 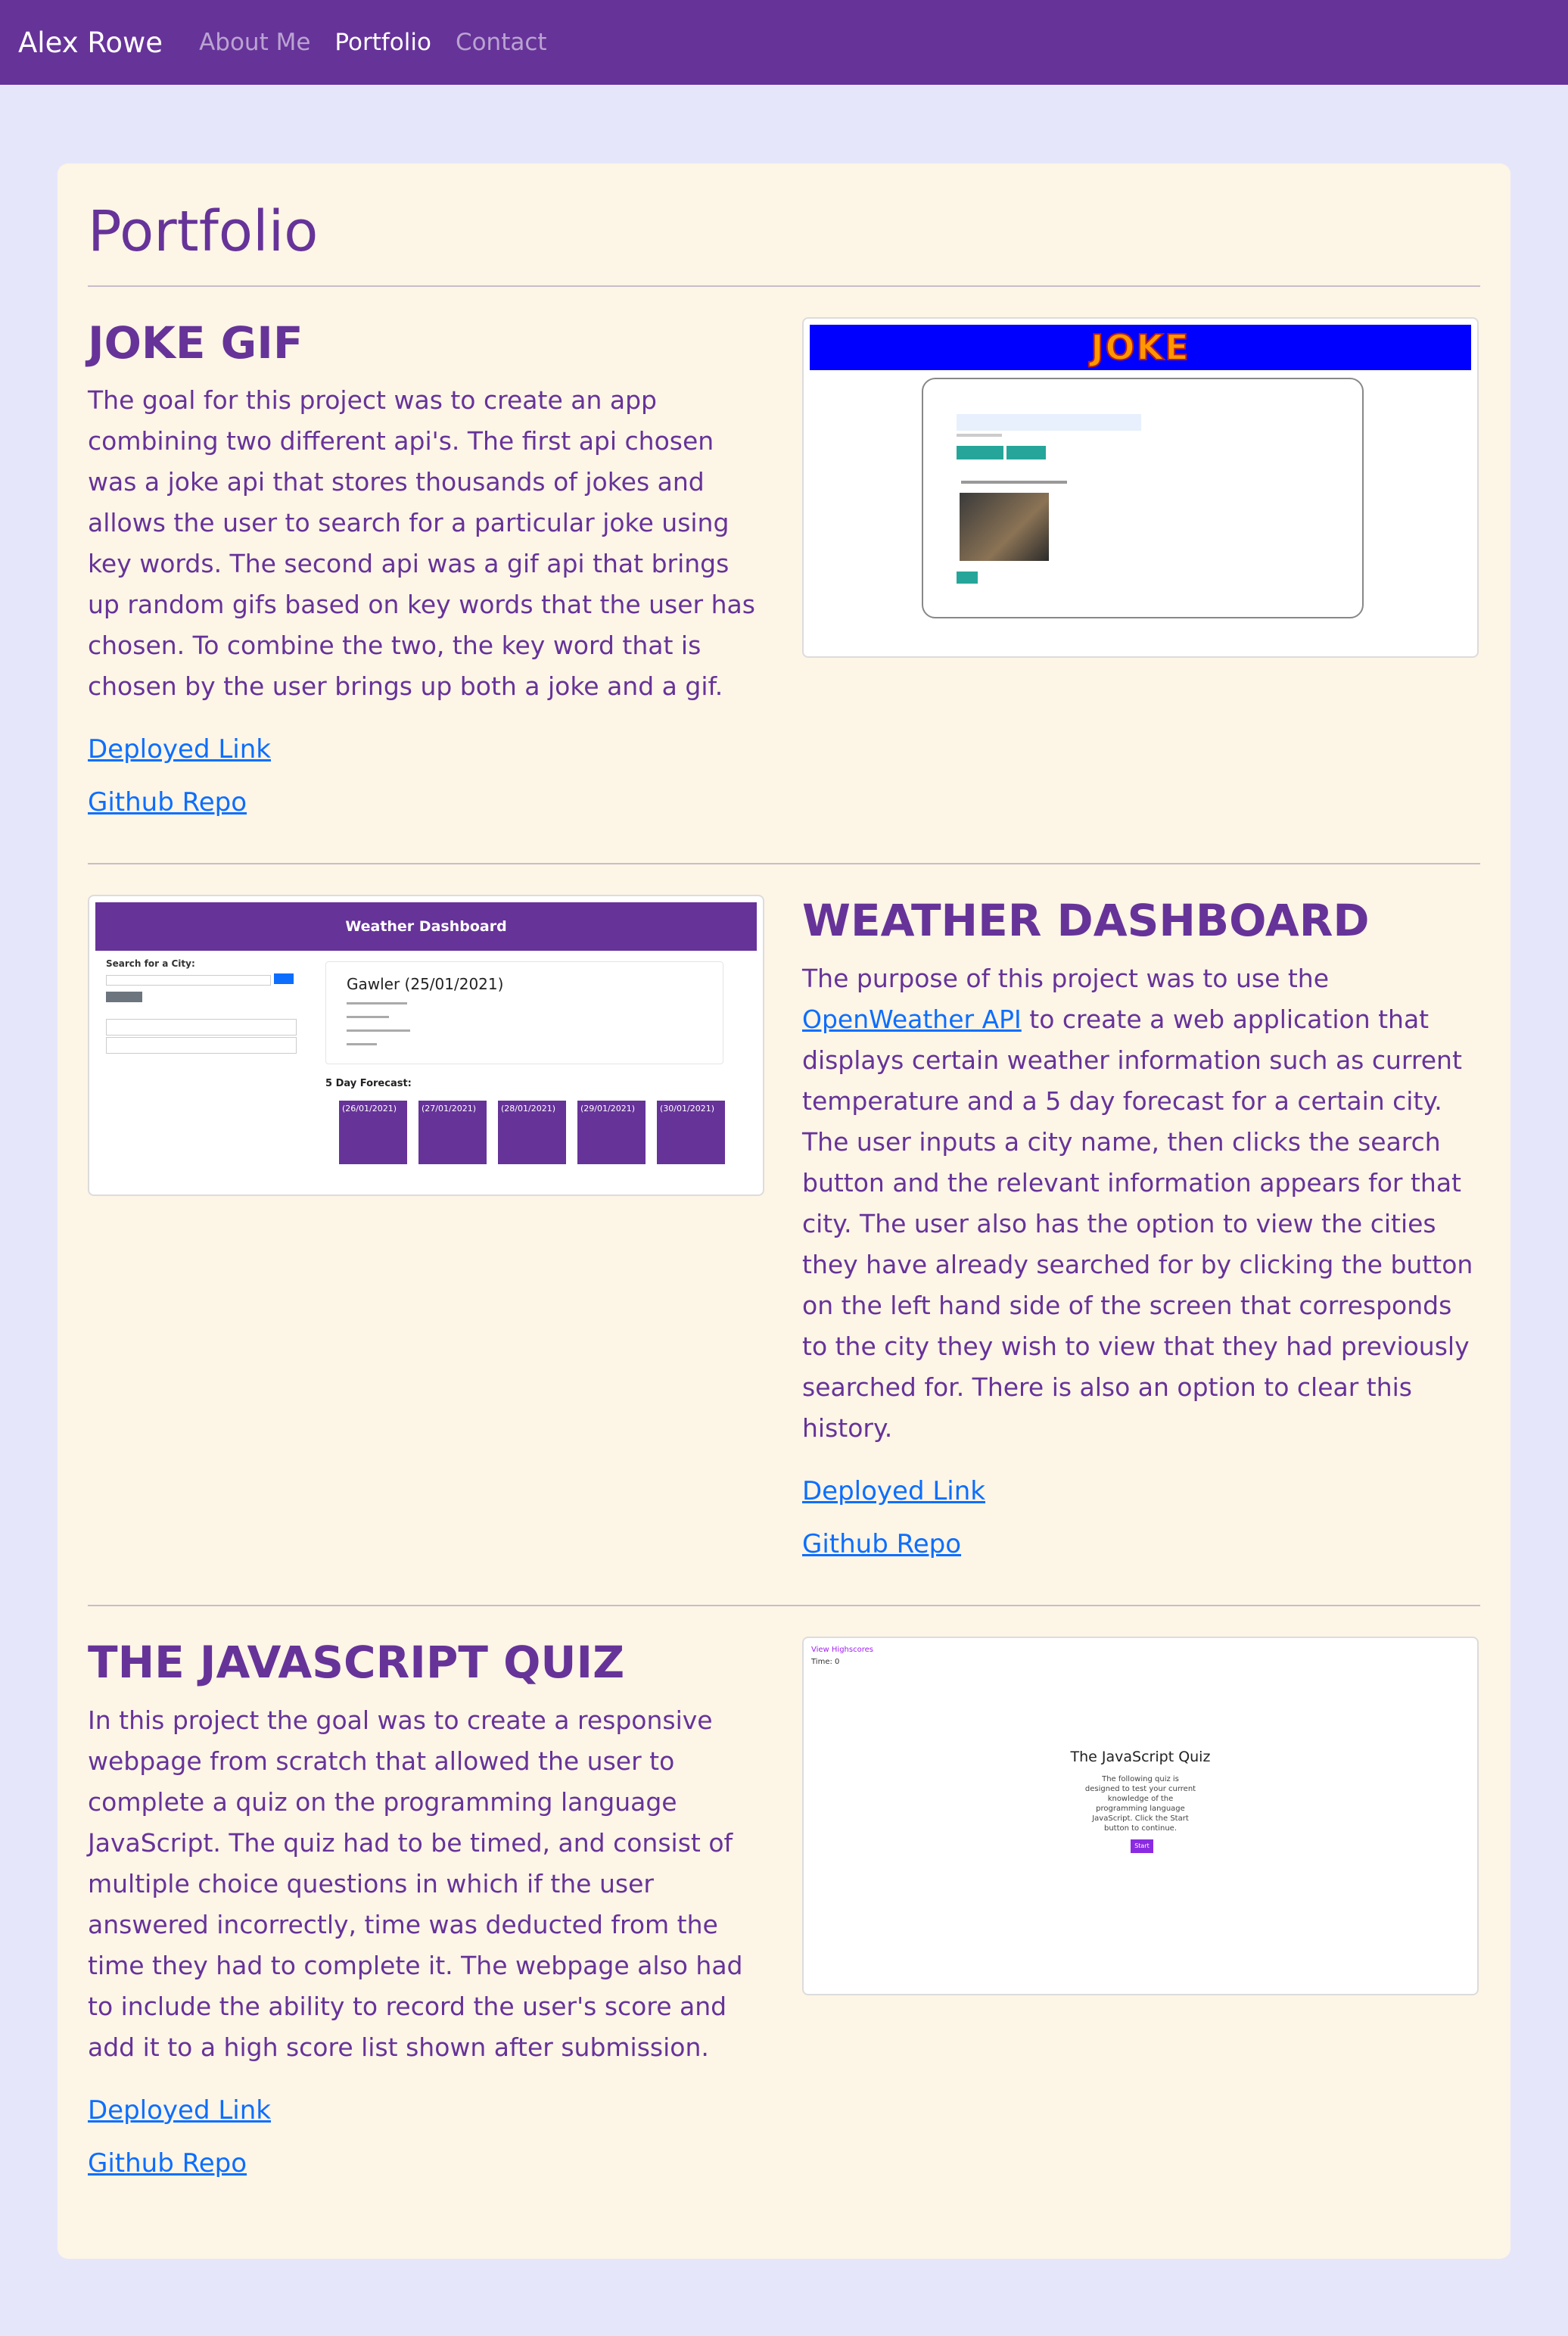 I want to click on joke-app-frame, so click(x=1143, y=497).